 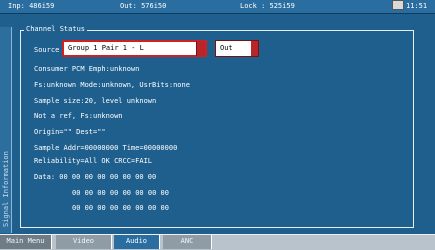 What do you see at coordinates (112, 85) in the screenshot?
I see `fs-mode-line: Fs:unknown Mode:unknown, UsrBits:none` at bounding box center [112, 85].